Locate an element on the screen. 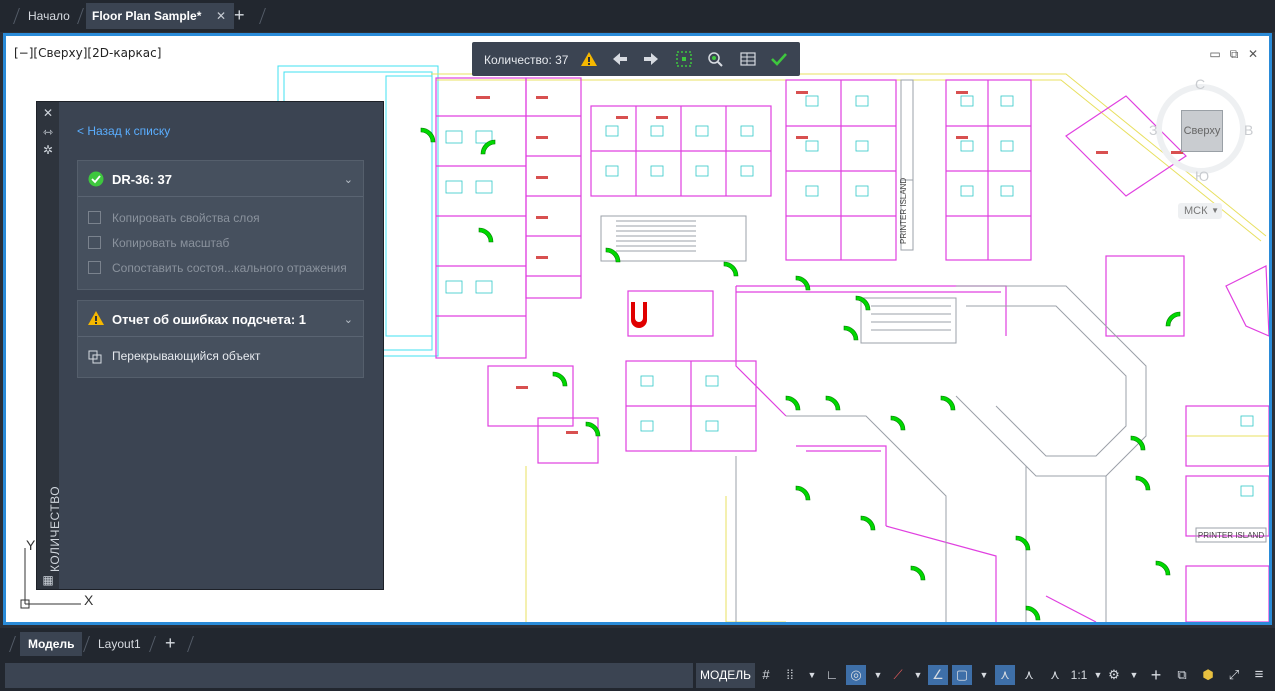  minimize-viewport-icon: ▭ is located at coordinates (1215, 54).